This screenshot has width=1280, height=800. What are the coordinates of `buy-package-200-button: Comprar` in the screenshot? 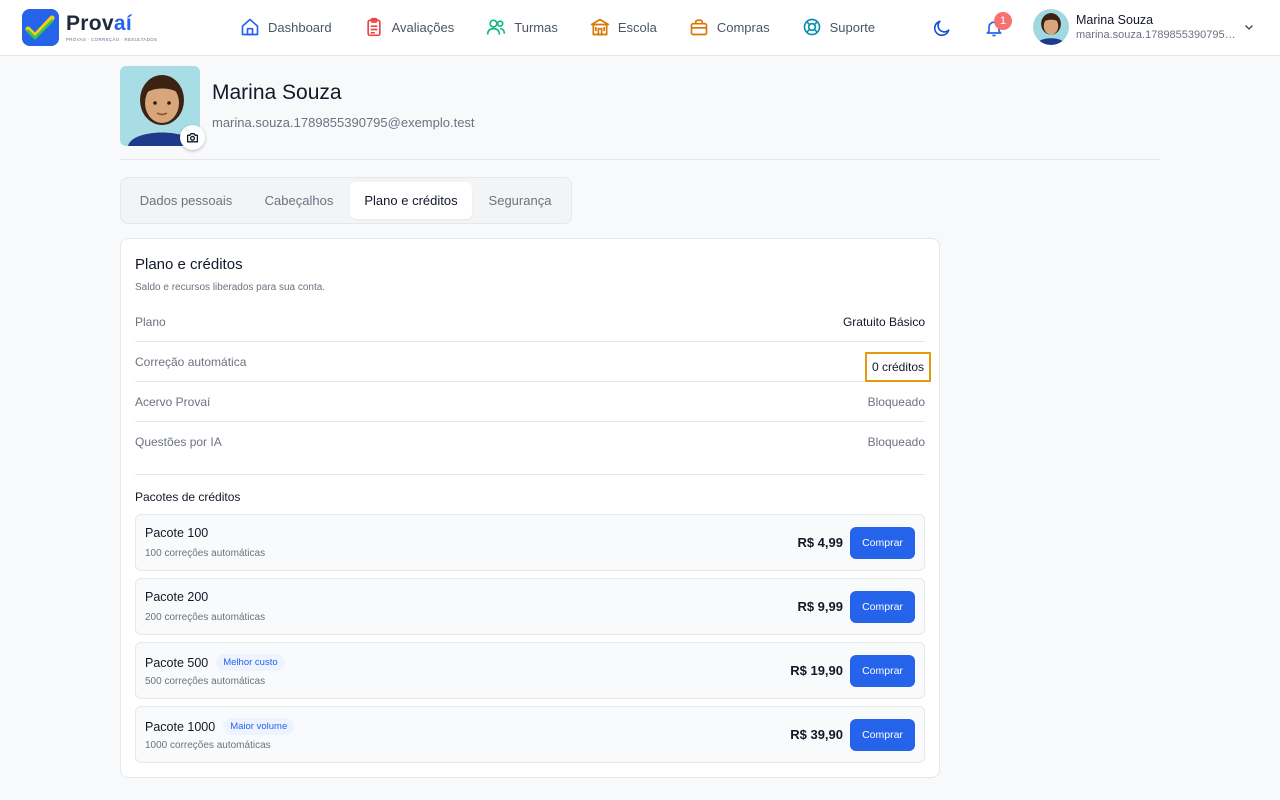 It's located at (882, 607).